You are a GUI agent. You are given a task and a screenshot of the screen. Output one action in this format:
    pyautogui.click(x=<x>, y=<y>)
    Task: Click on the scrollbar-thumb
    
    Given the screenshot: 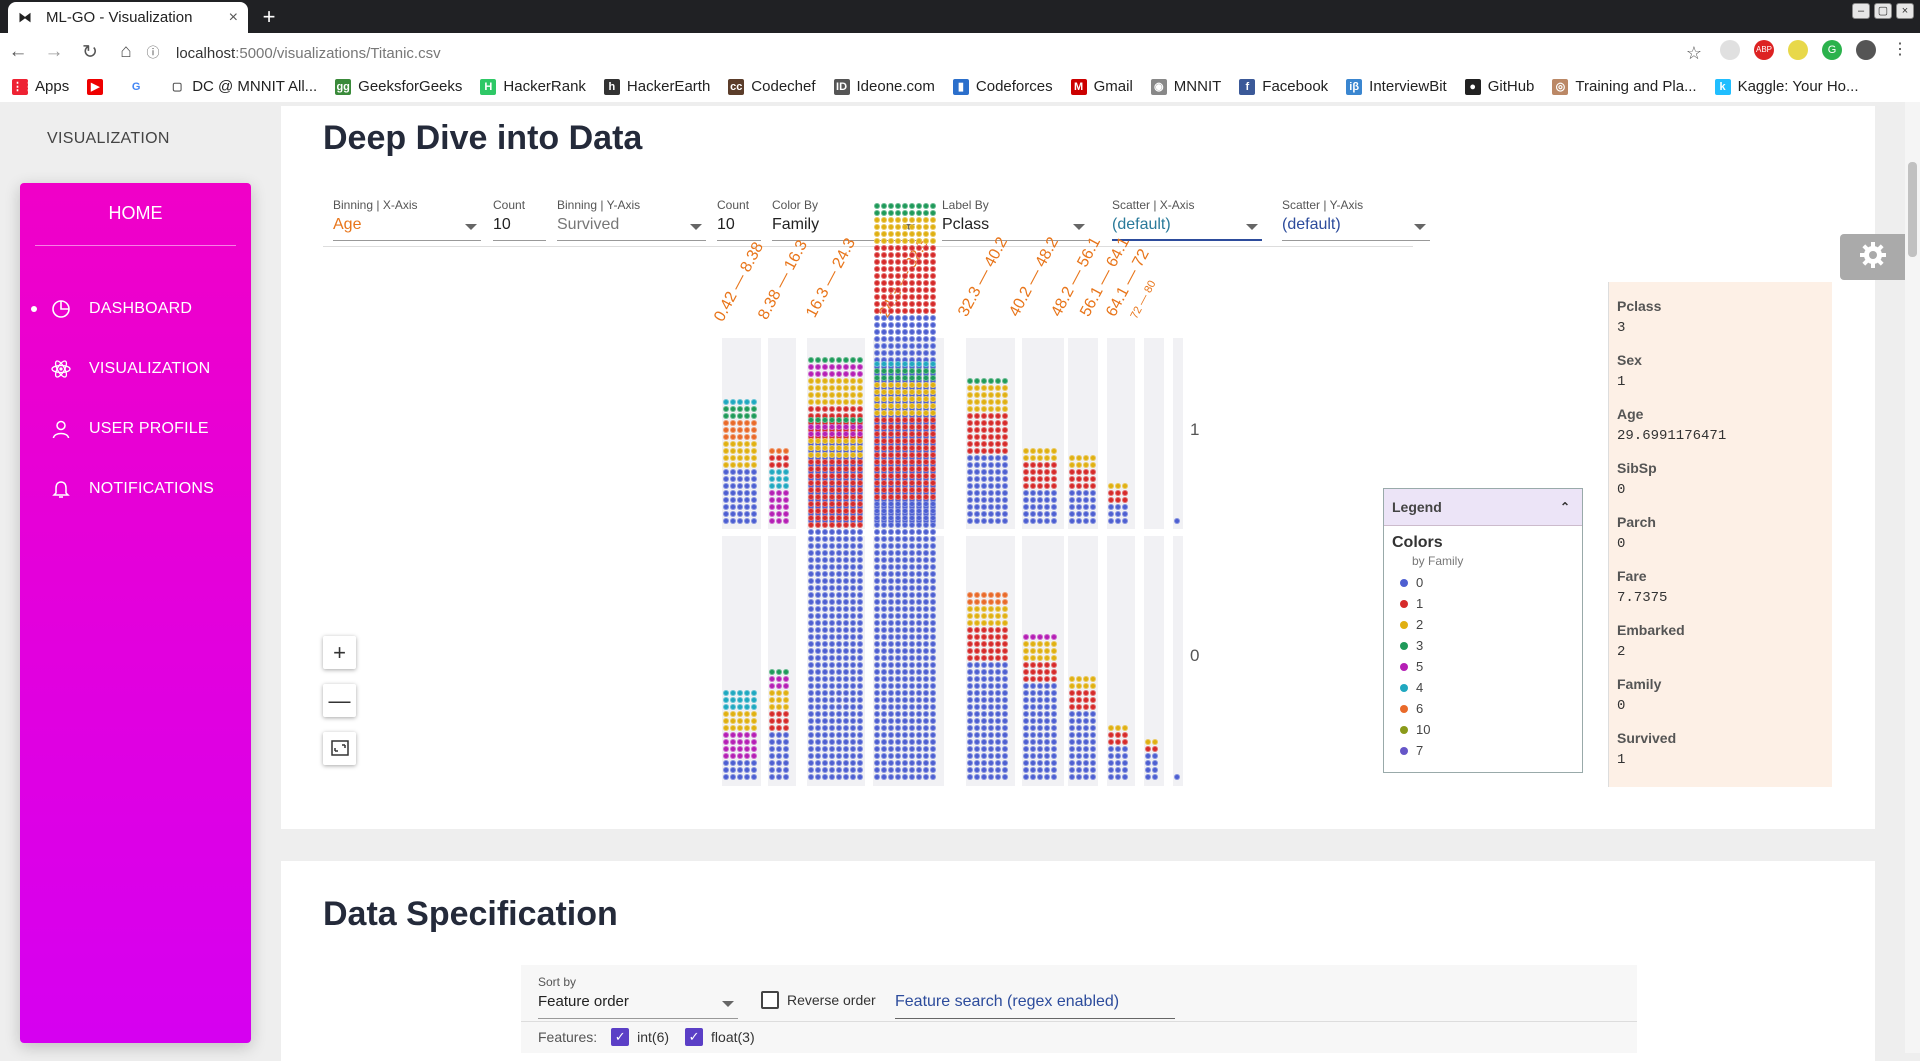 What is the action you would take?
    pyautogui.click(x=1912, y=209)
    